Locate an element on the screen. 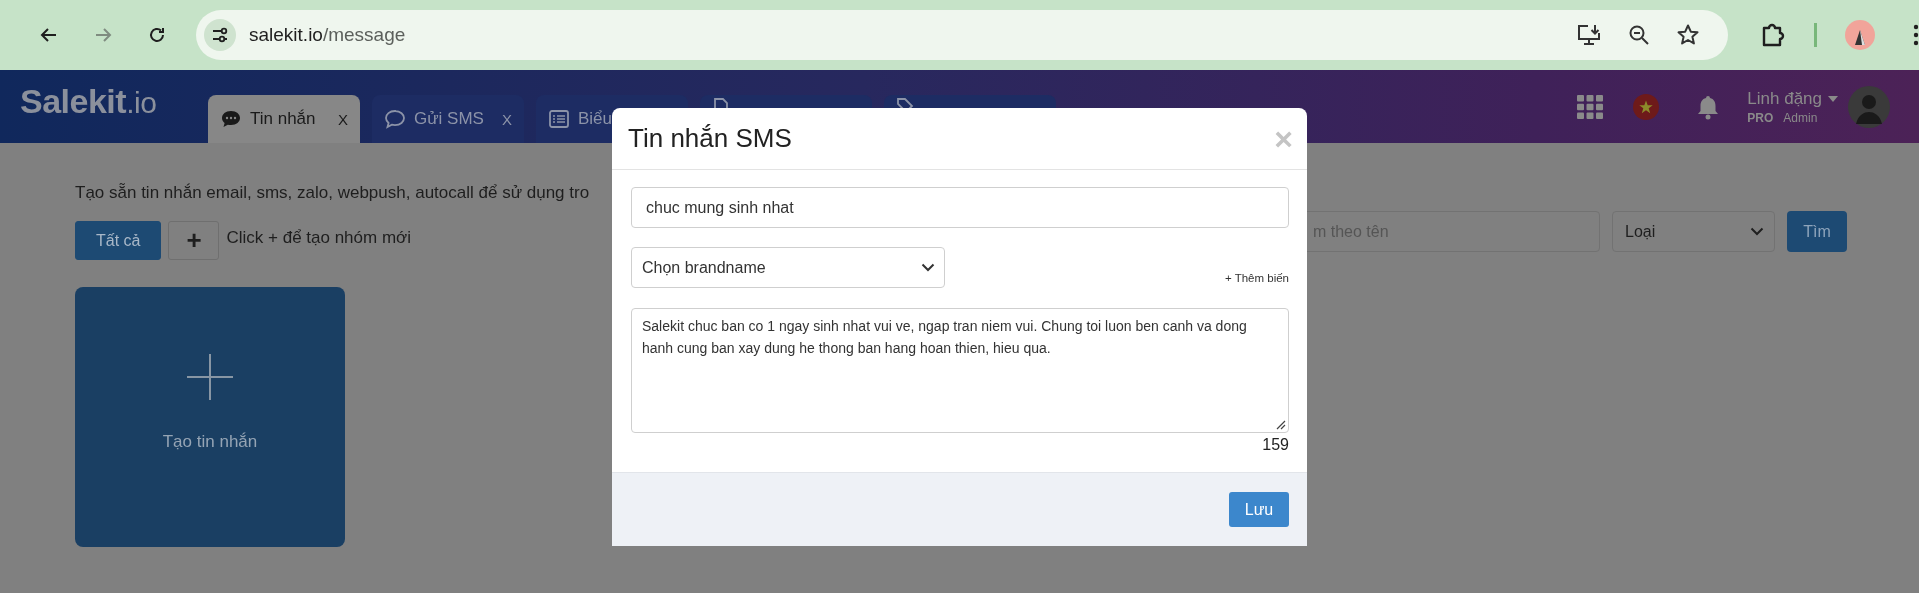 This screenshot has height=593, width=1919. logo-suffix: .io is located at coordinates (141, 102).